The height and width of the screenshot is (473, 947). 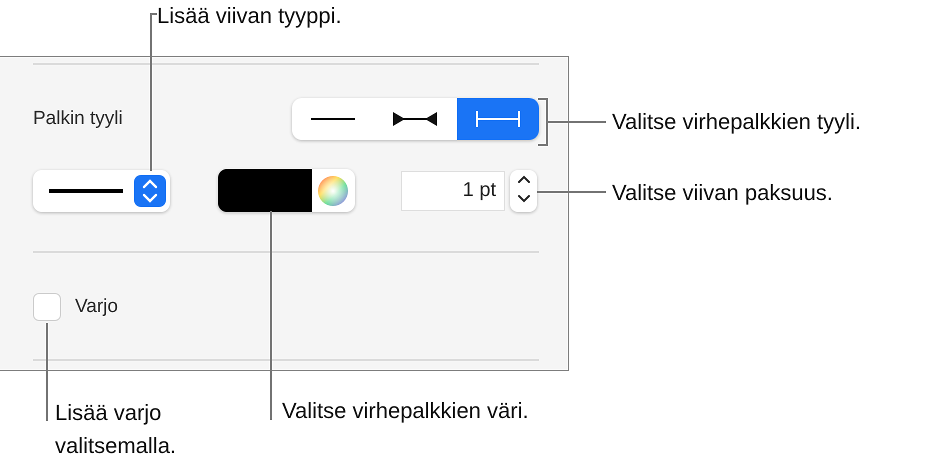 I want to click on up-down-arrows-icon, so click(x=150, y=190).